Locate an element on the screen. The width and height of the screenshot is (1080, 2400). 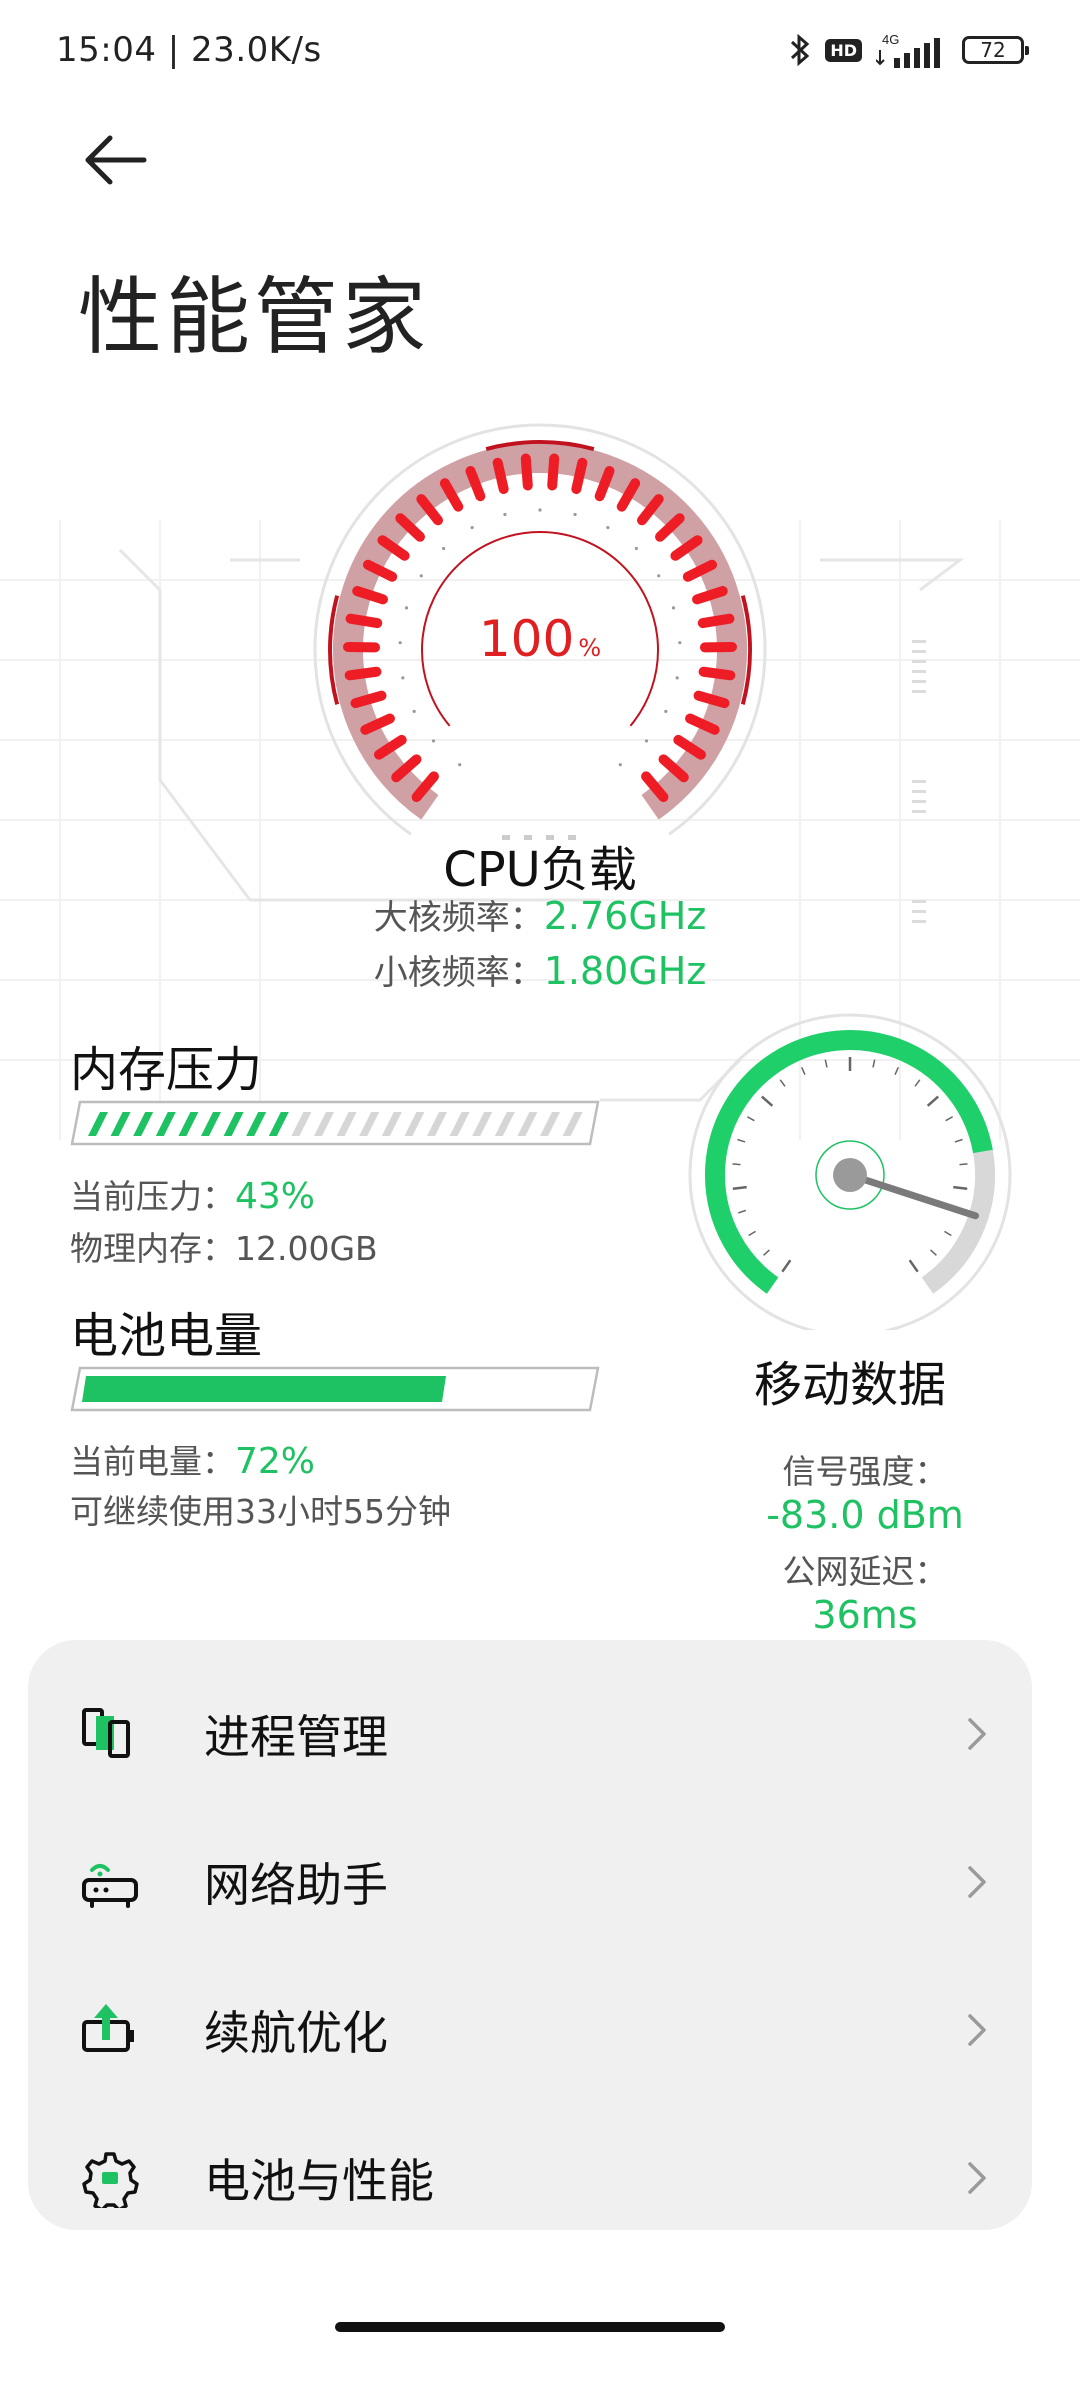
battery-level-label: 当前电量： is located at coordinates (152, 1461).